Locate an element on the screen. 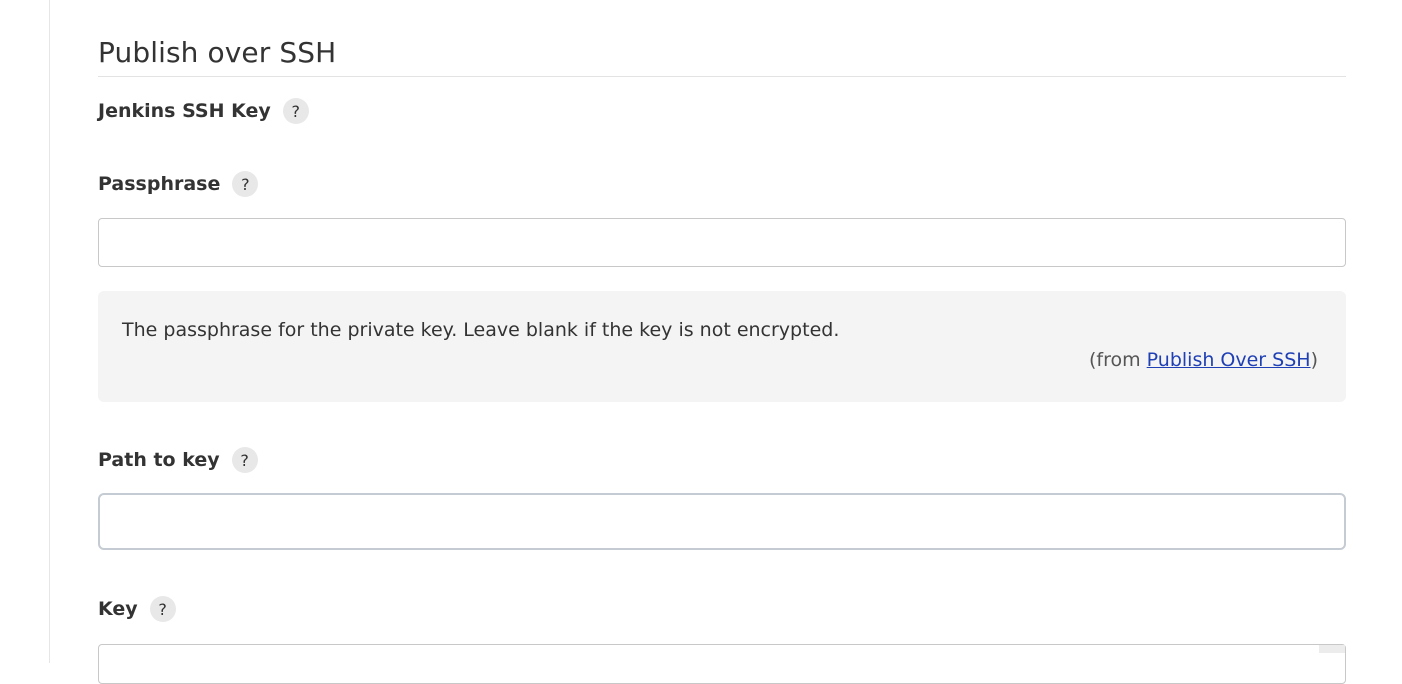  path-to-key-label: Path to key is located at coordinates (159, 460).